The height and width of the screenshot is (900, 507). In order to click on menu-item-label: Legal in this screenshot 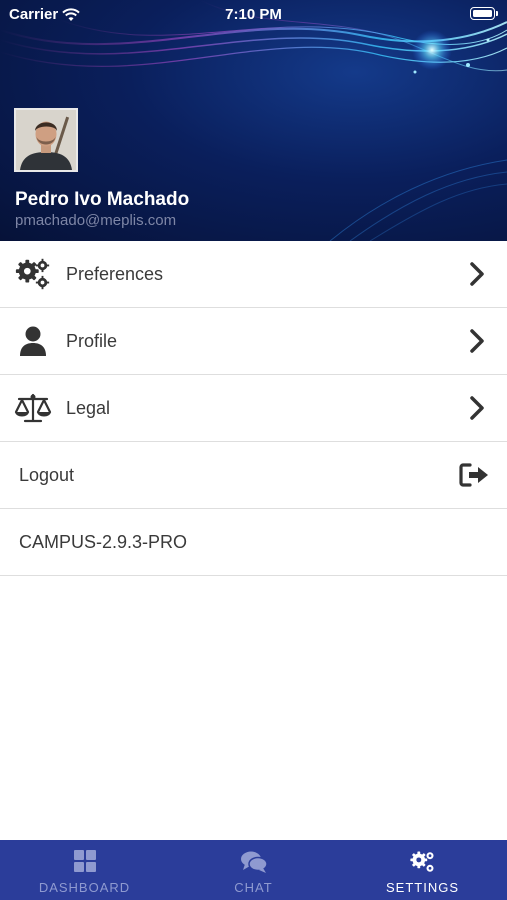, I will do `click(88, 407)`.